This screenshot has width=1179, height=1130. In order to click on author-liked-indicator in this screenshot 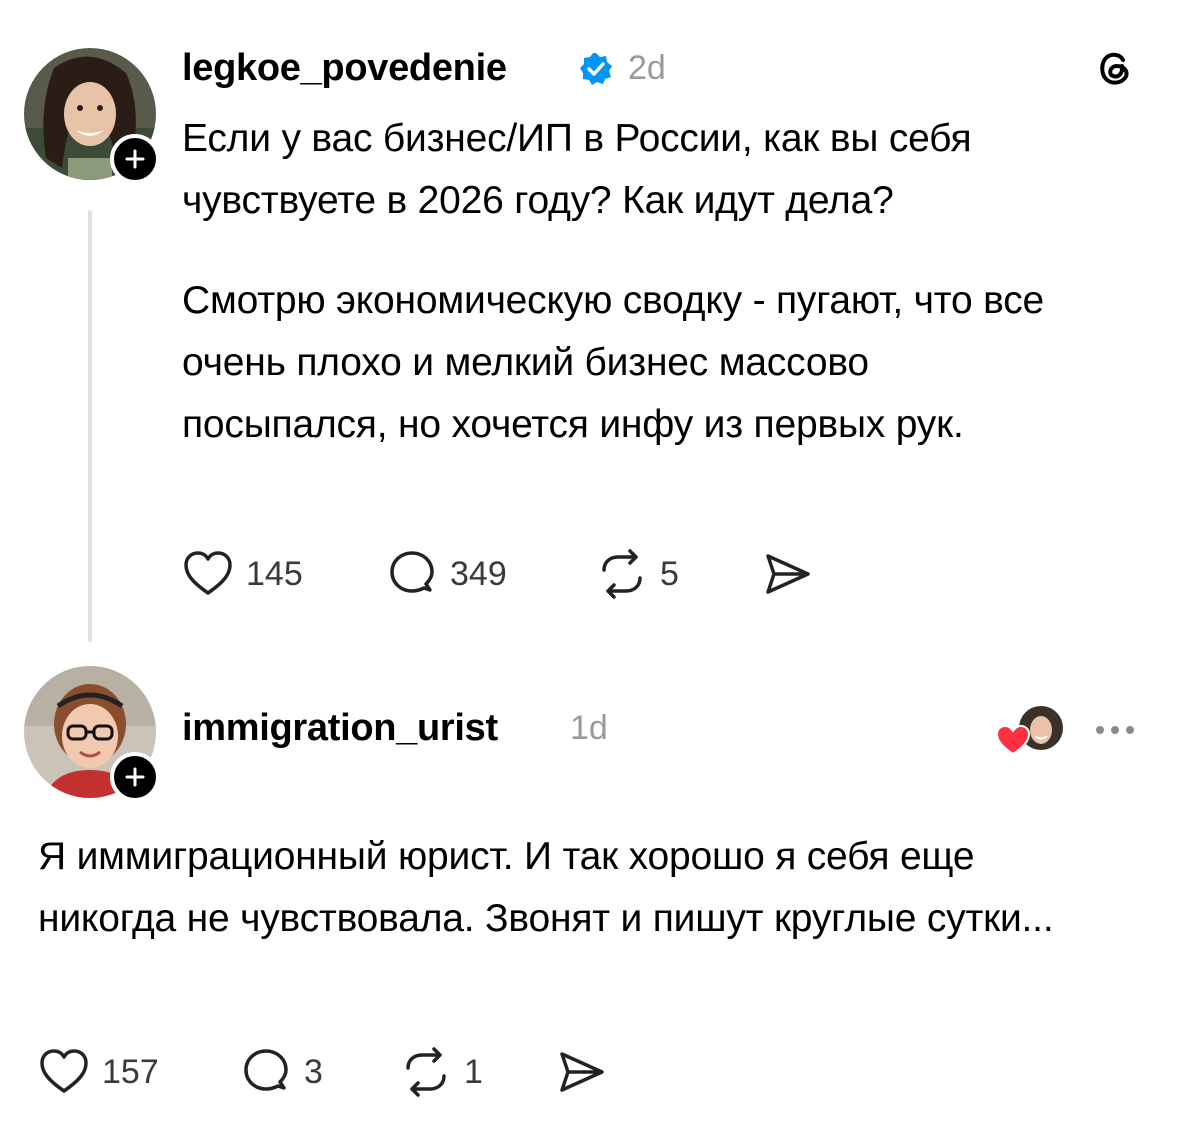, I will do `click(1030, 730)`.